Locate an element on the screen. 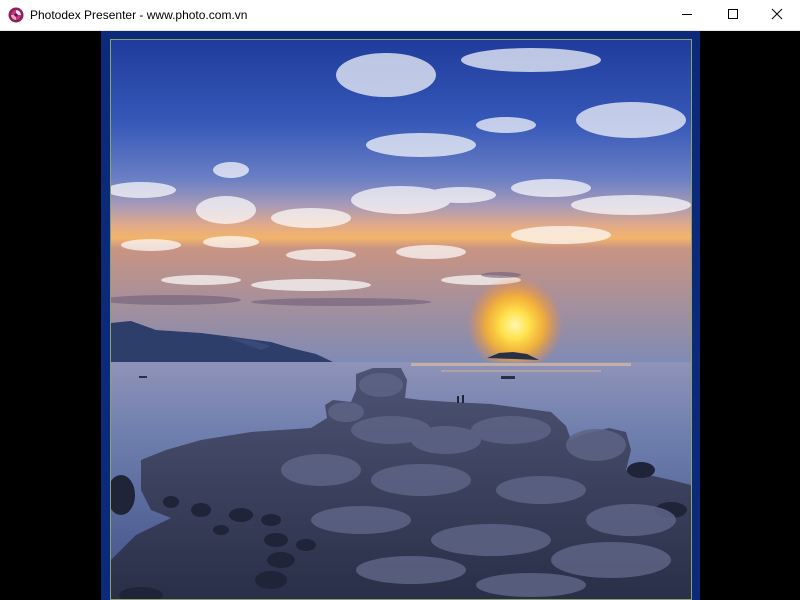  photodex-logo-icon is located at coordinates (16, 15).